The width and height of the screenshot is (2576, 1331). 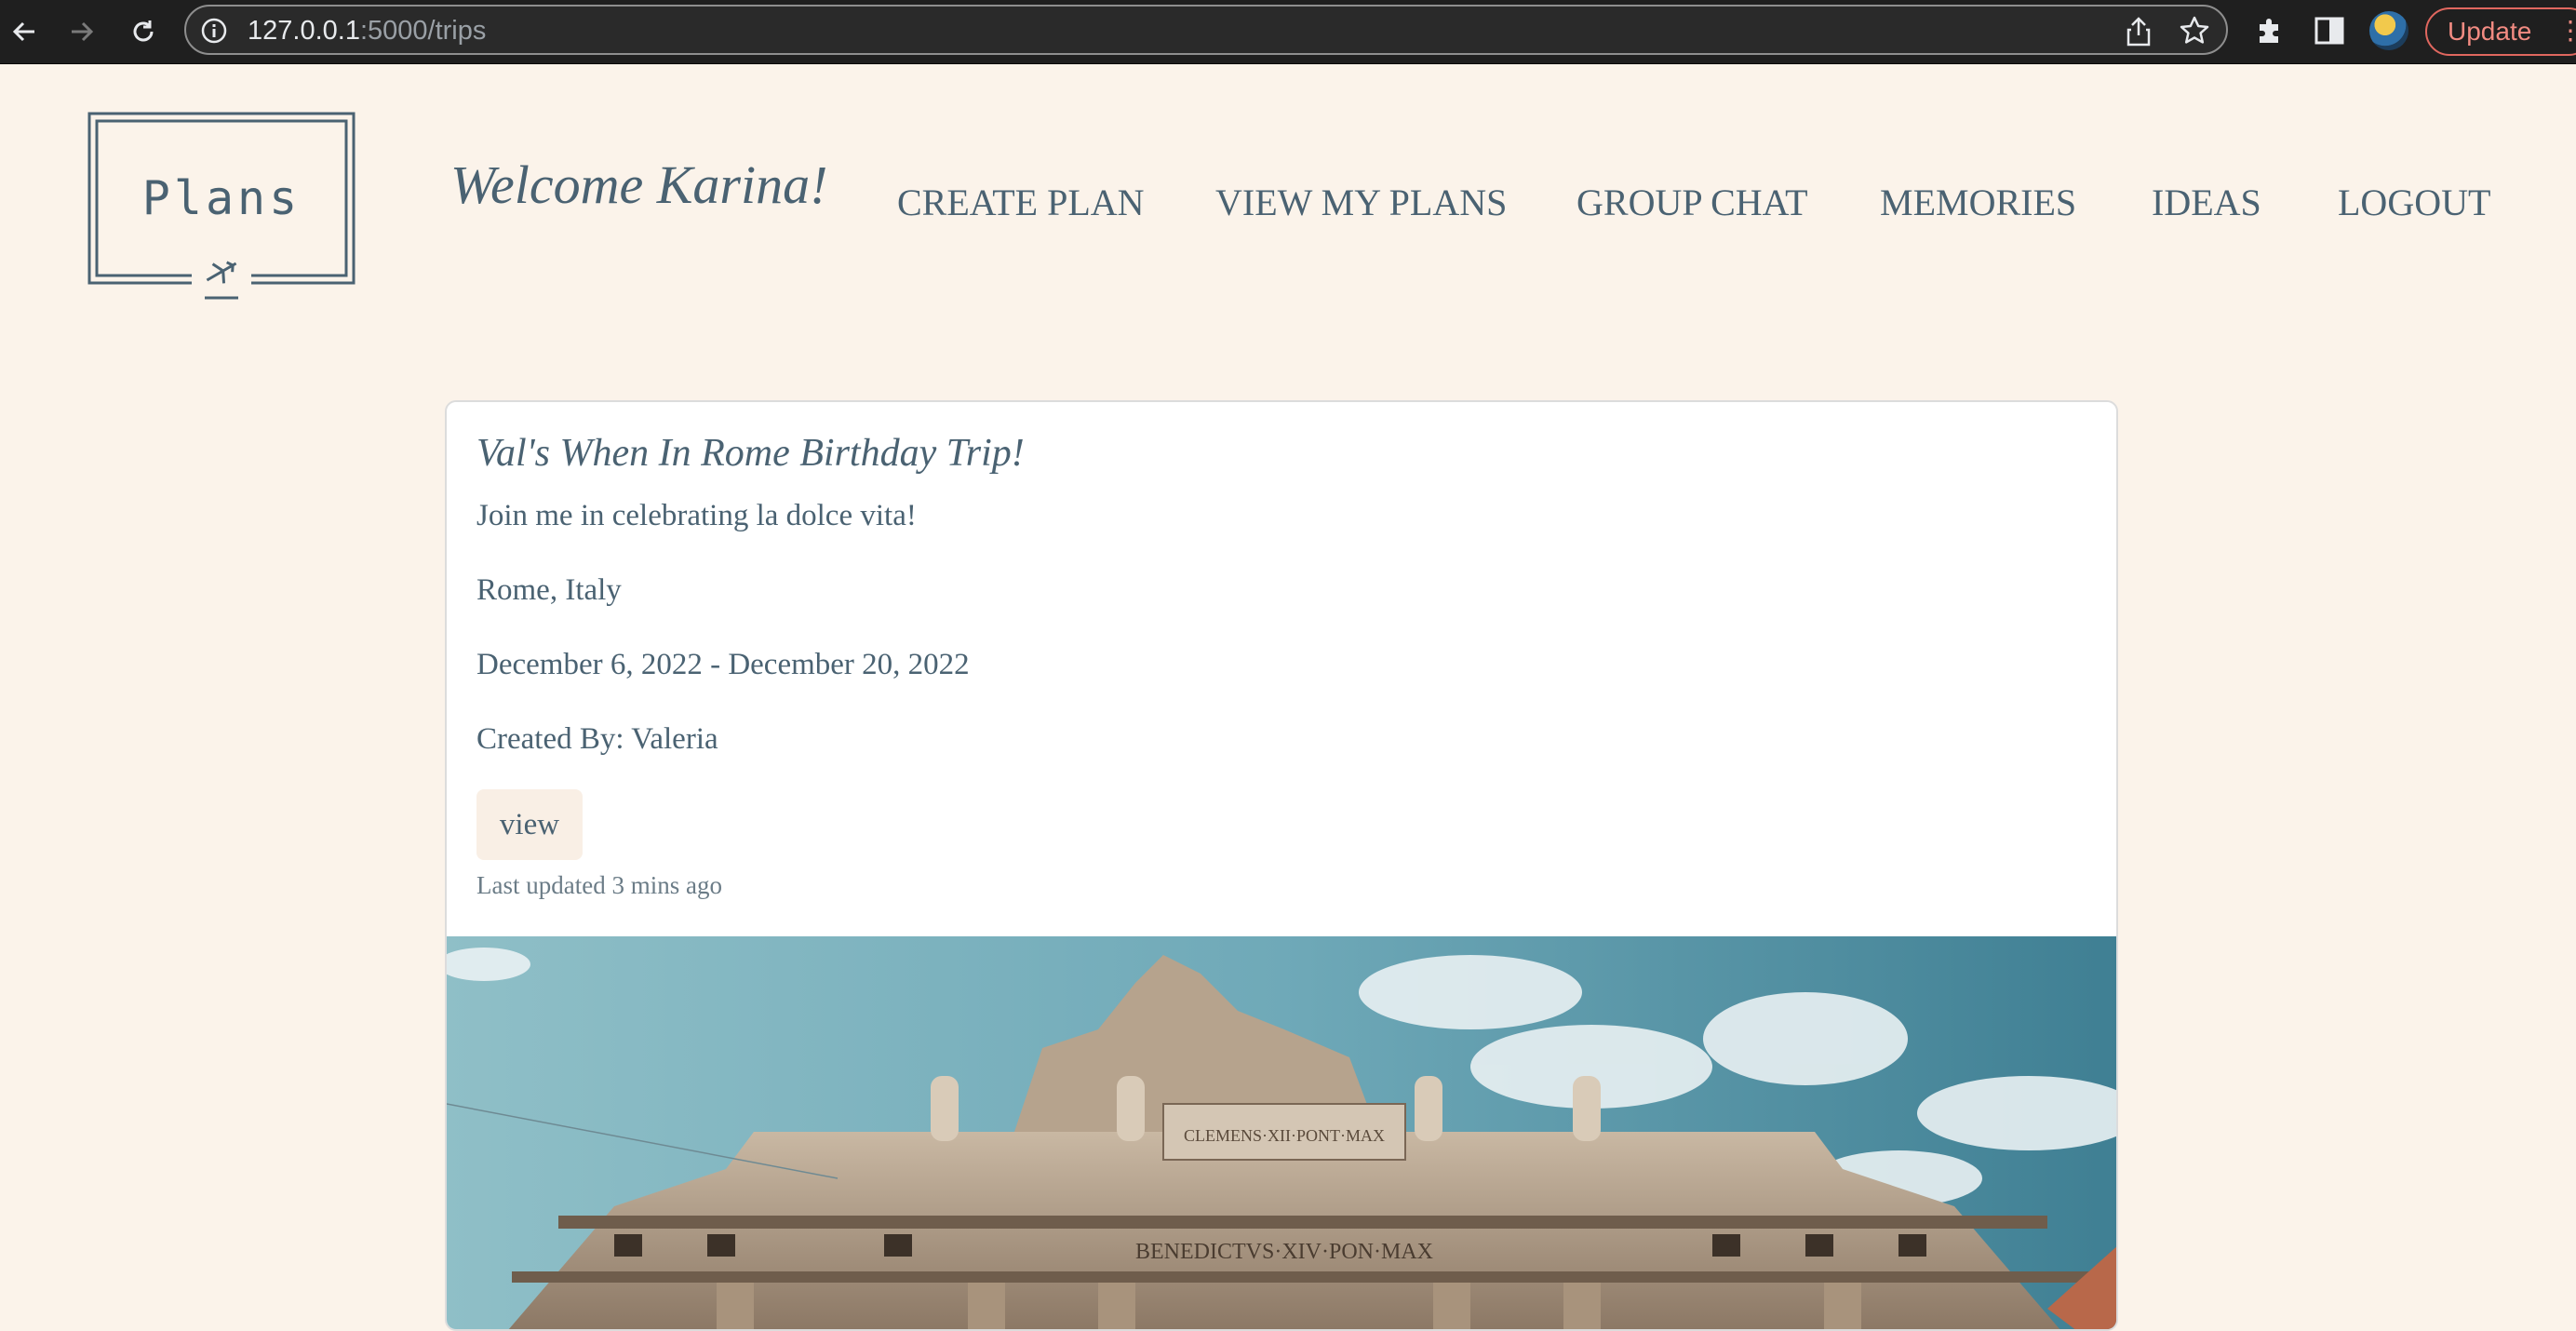 I want to click on update-label: Update, so click(x=2490, y=31).